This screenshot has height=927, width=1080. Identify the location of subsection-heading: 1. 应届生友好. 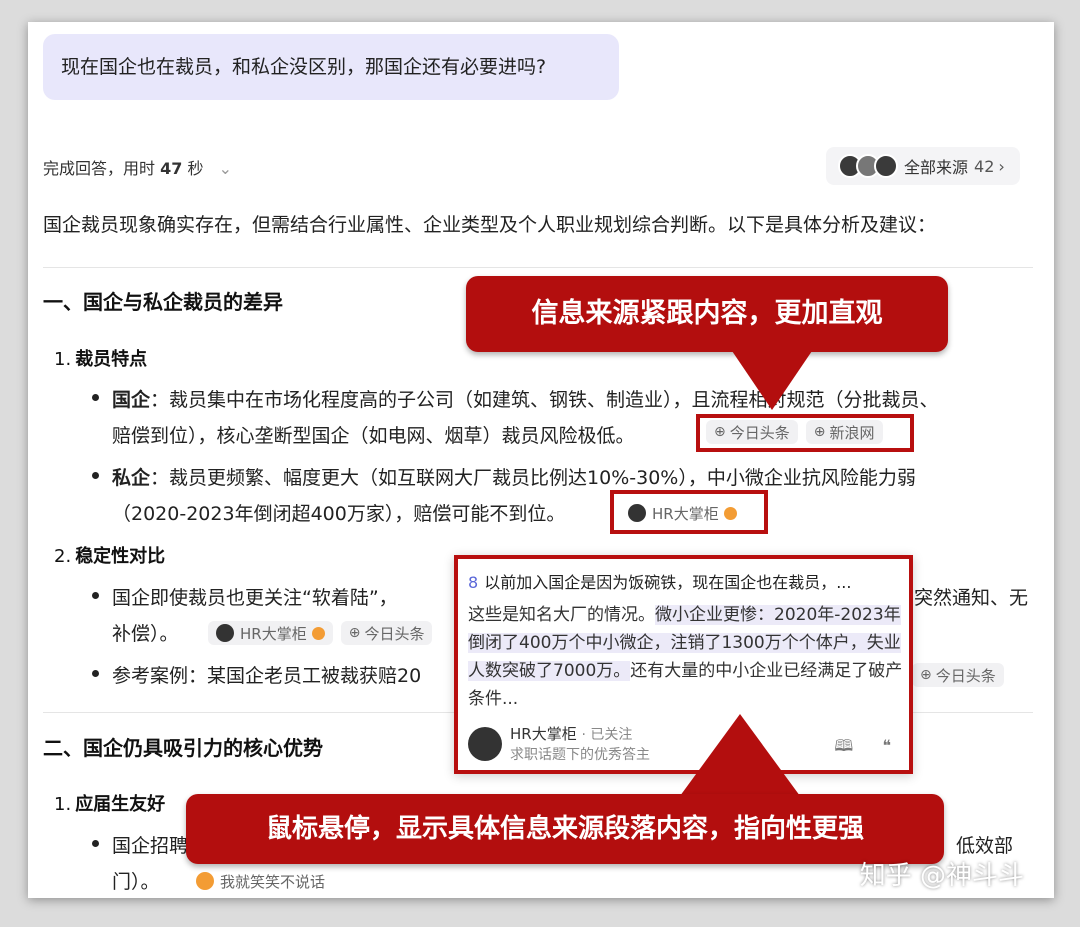
(109, 803).